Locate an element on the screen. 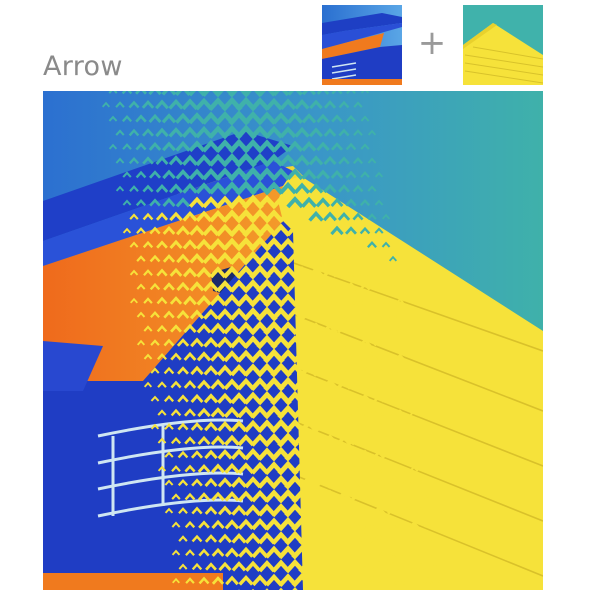  source-thumbnail-a is located at coordinates (362, 45).